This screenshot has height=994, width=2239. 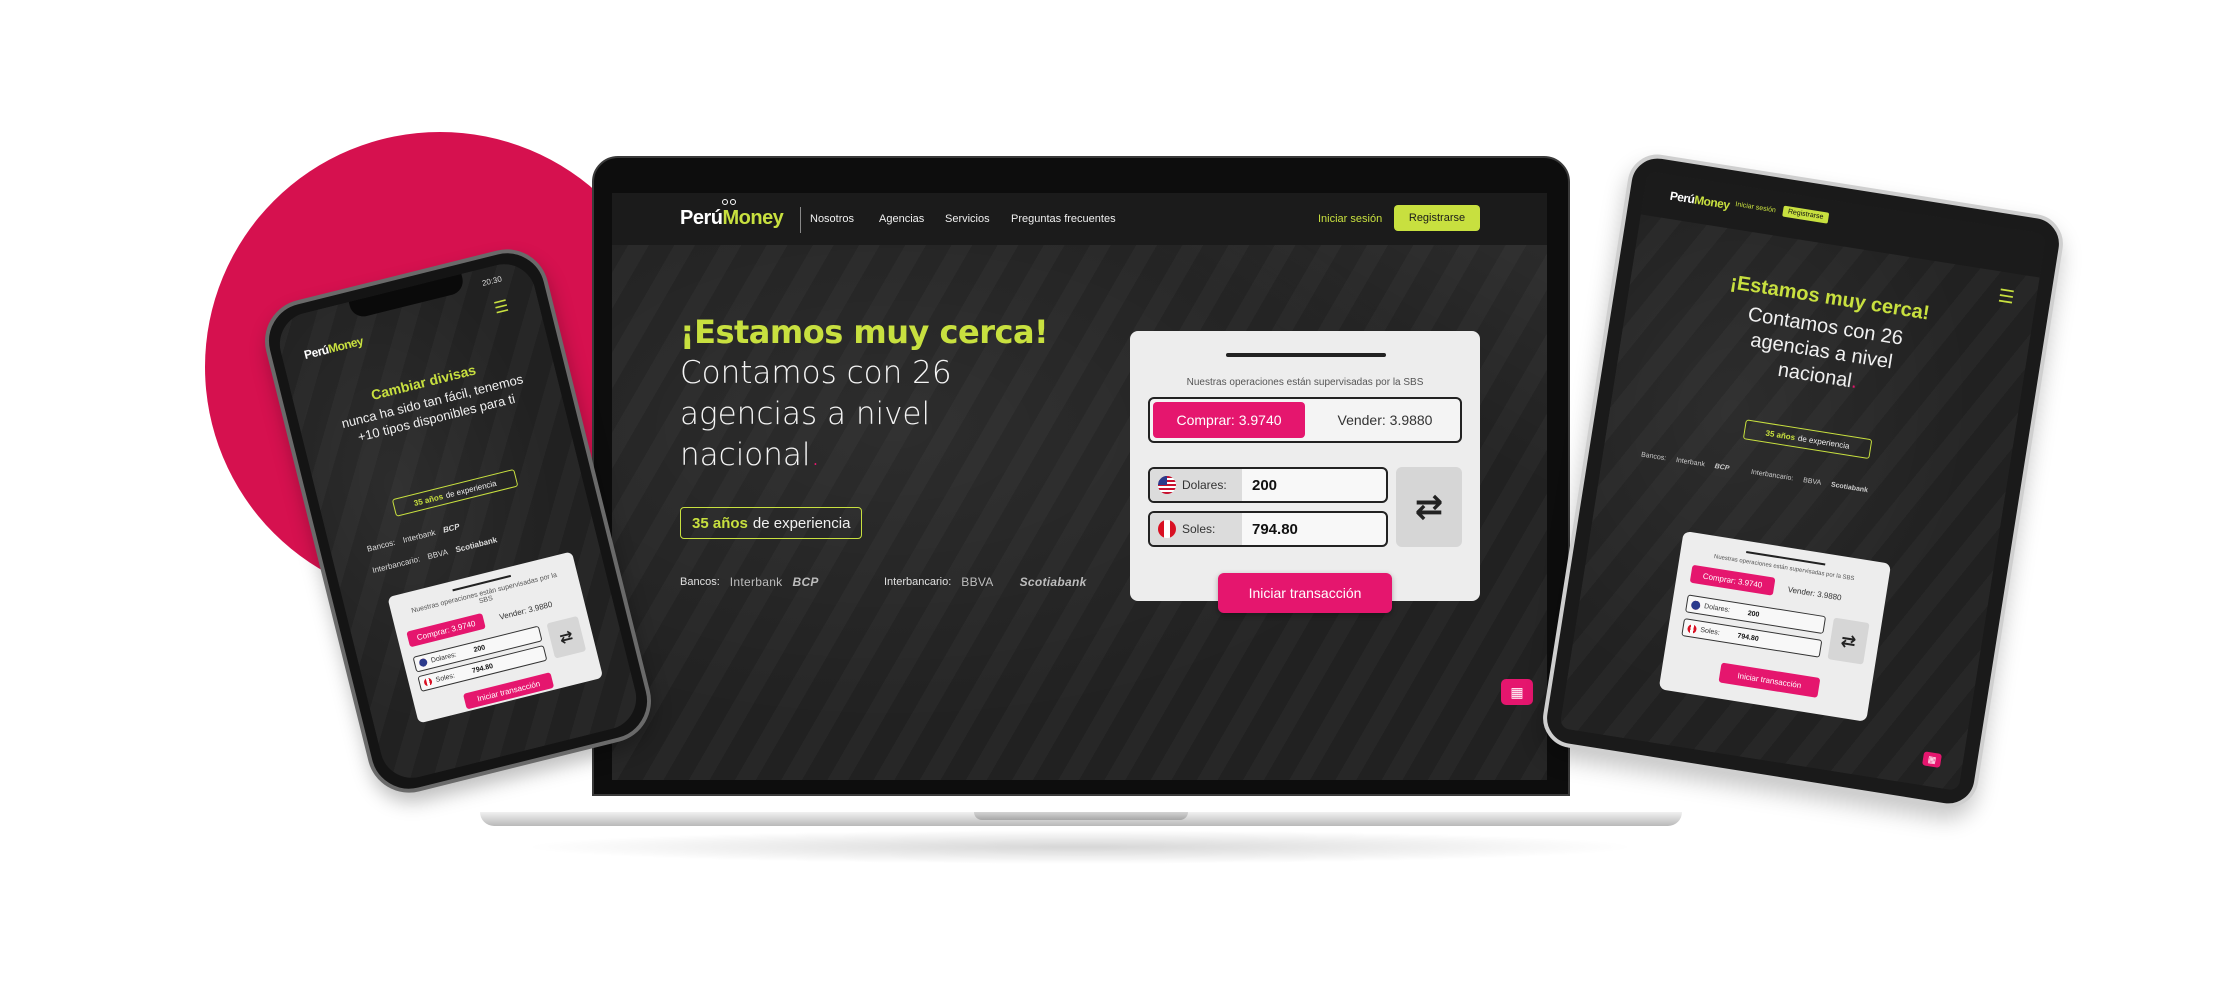 I want to click on interbank-logo: Interbank, so click(x=756, y=582).